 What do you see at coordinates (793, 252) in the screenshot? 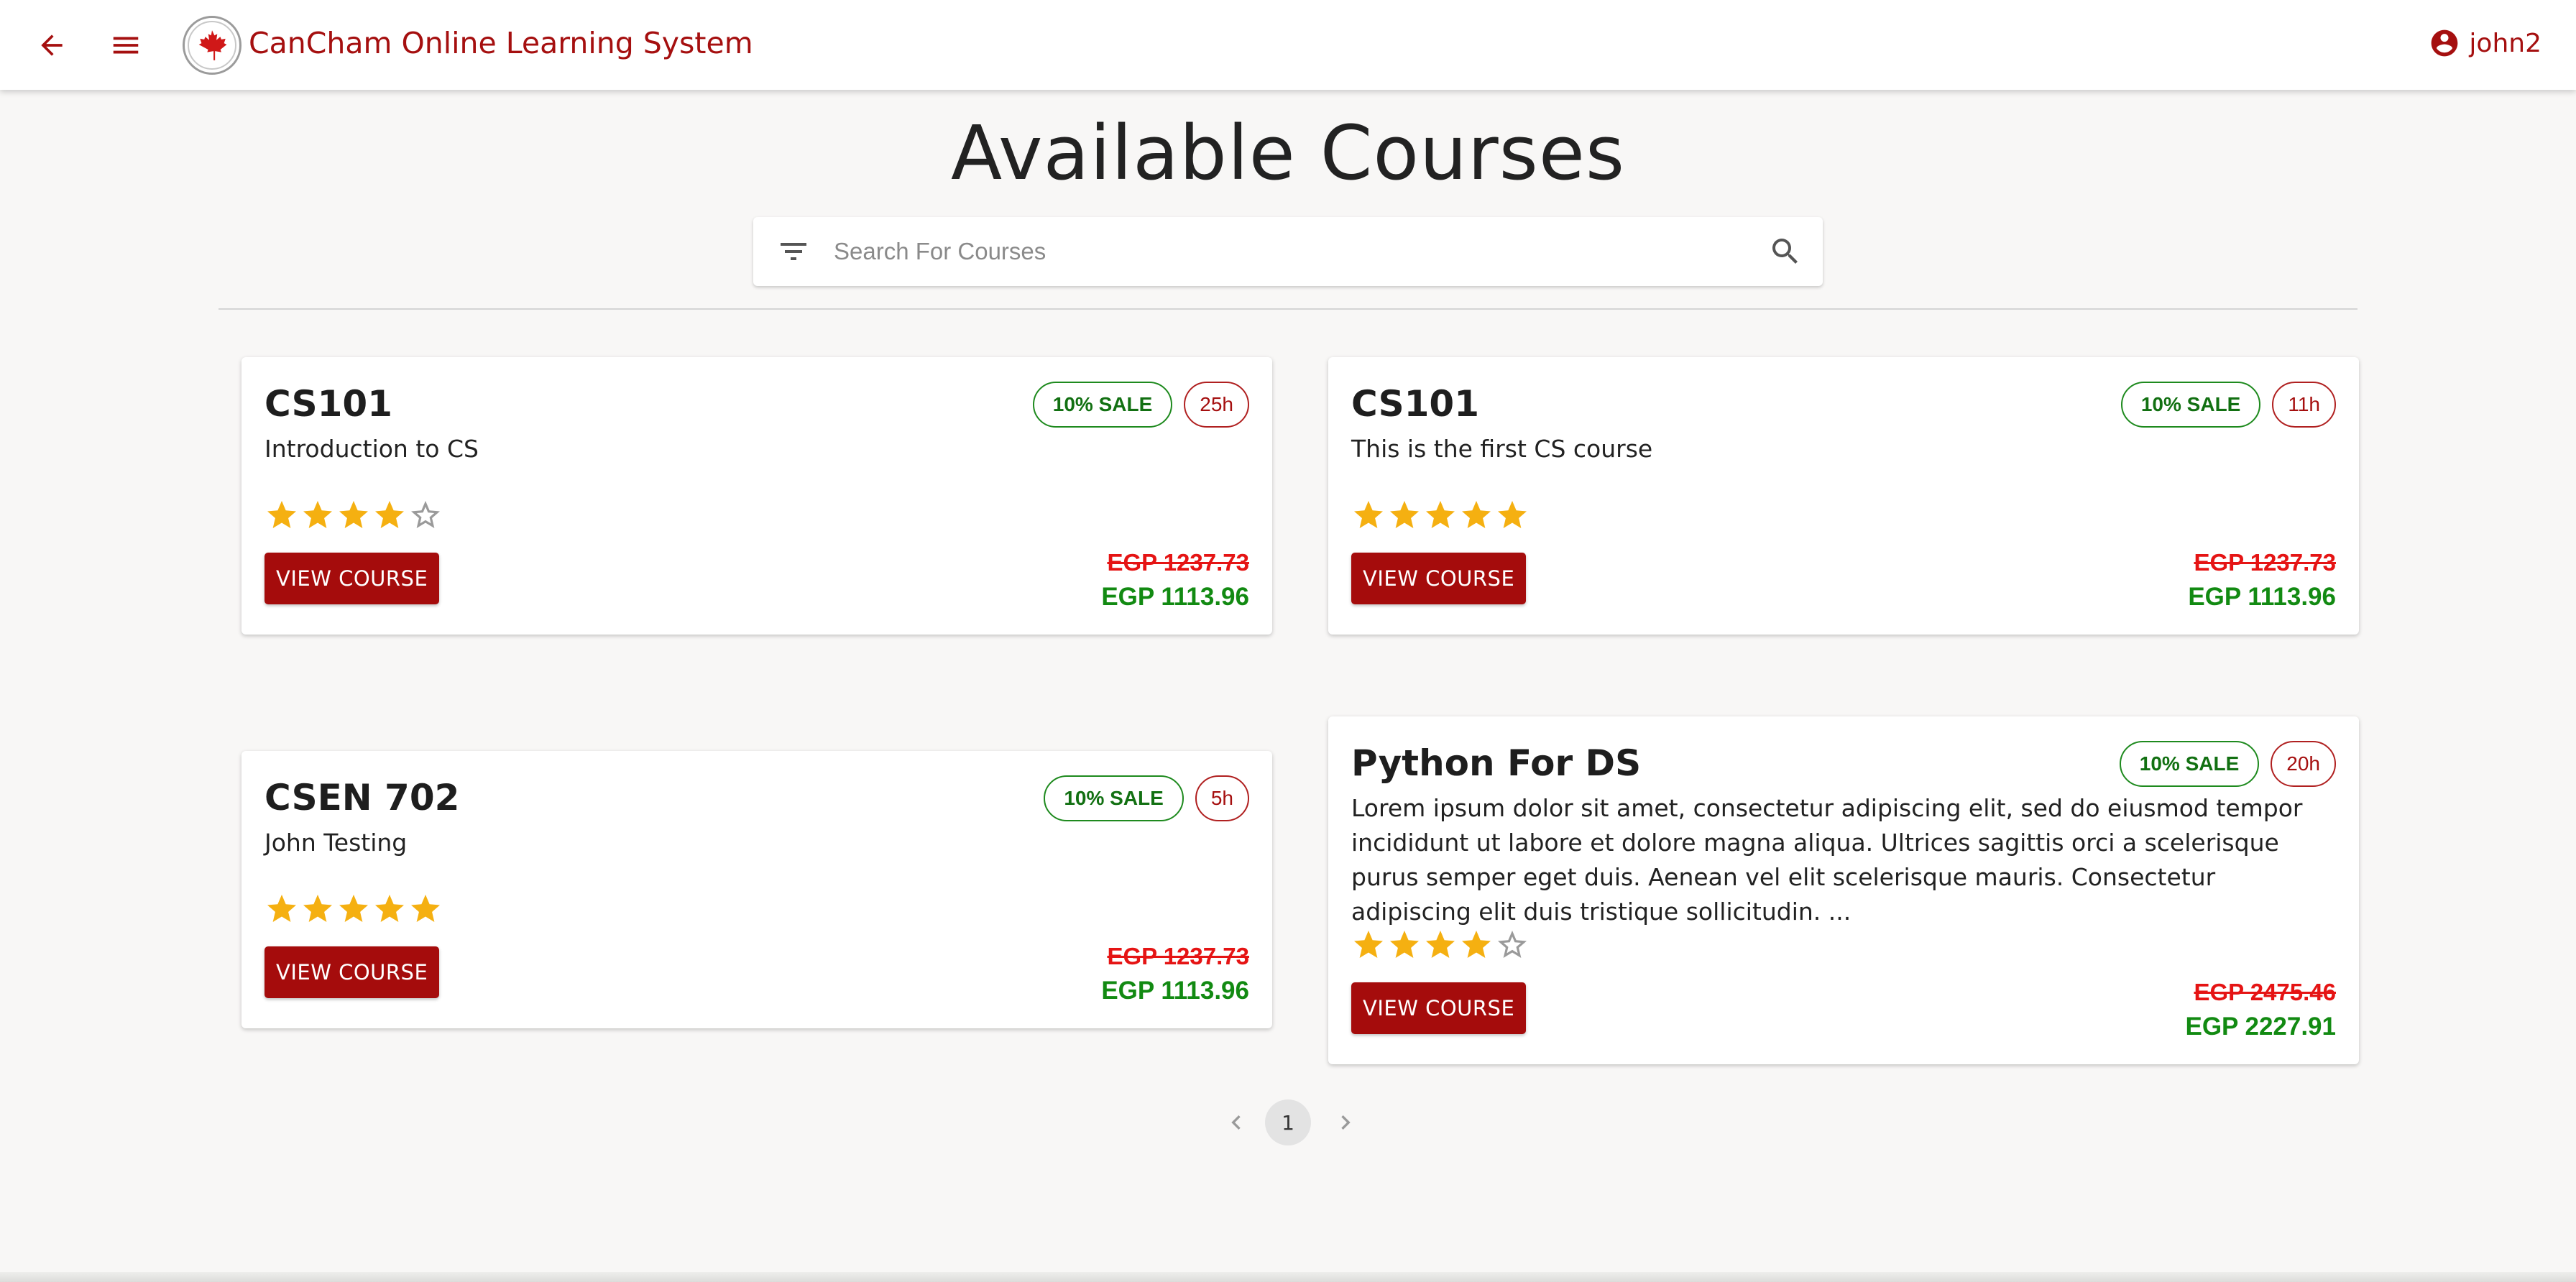
I see `filter-icon` at bounding box center [793, 252].